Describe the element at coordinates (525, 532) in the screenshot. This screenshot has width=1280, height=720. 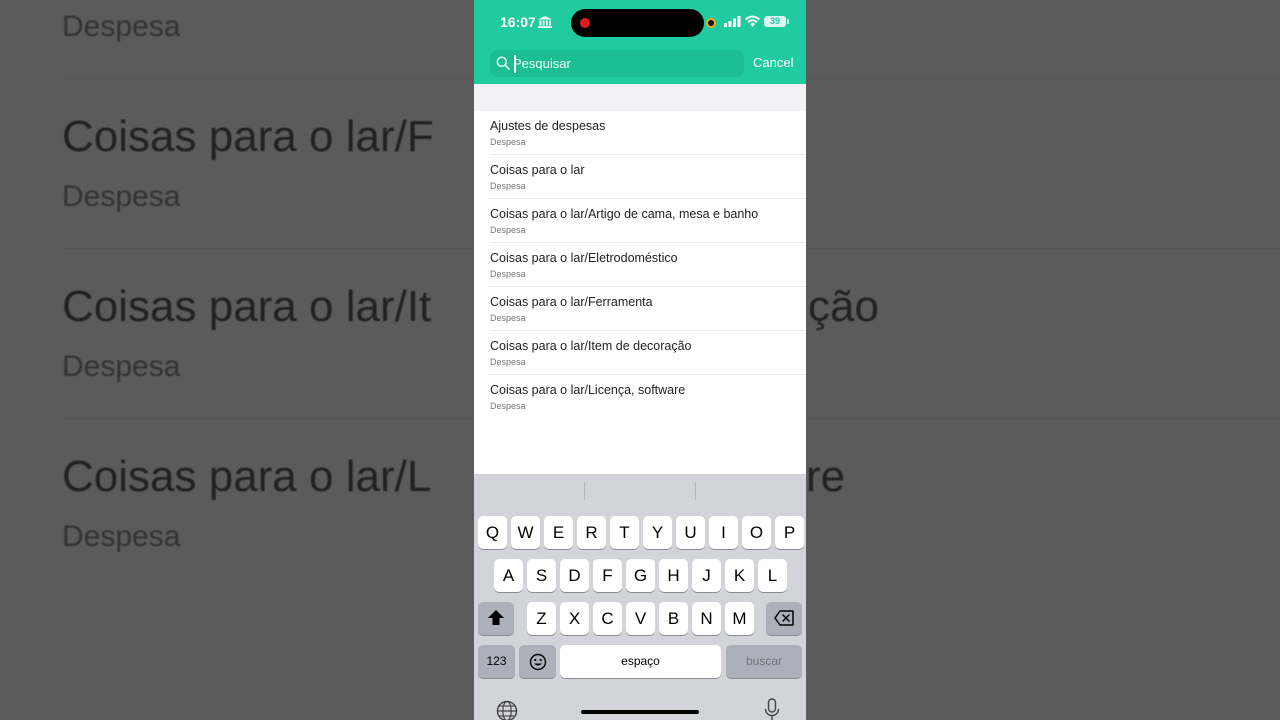
I see `key-w: W` at that location.